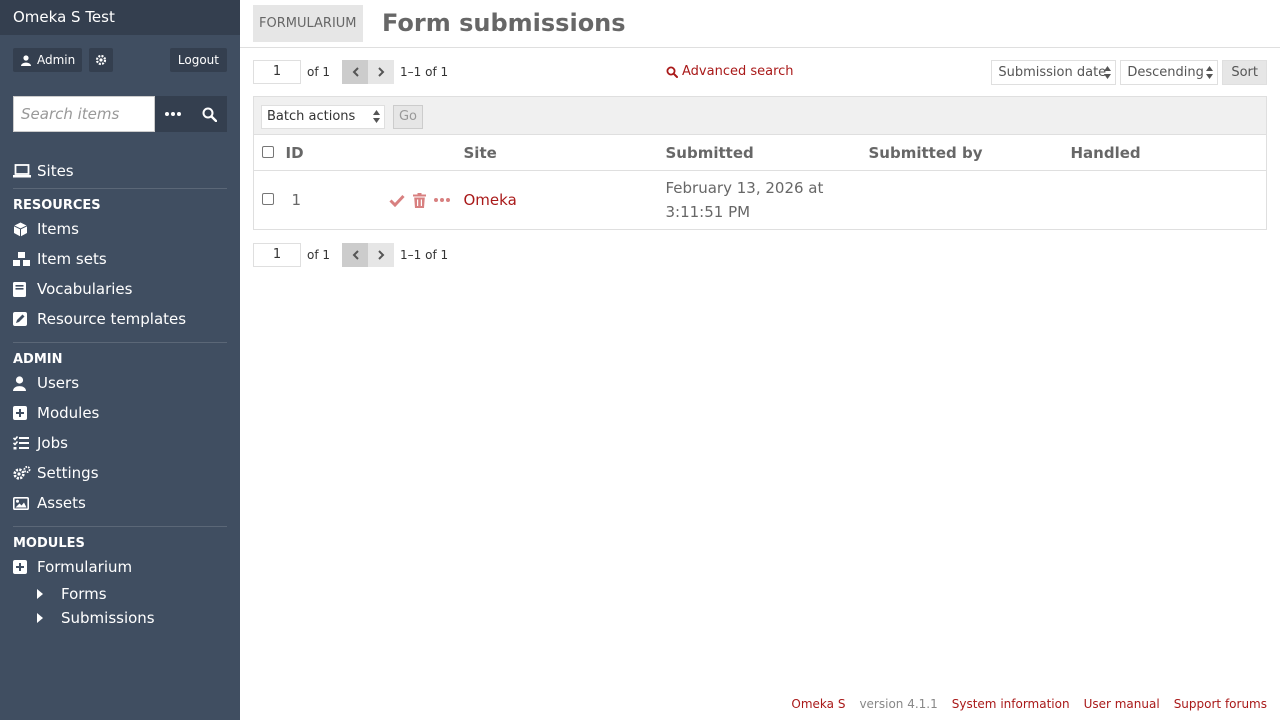  What do you see at coordinates (1011, 704) in the screenshot?
I see `footer-system-info-link: System information` at bounding box center [1011, 704].